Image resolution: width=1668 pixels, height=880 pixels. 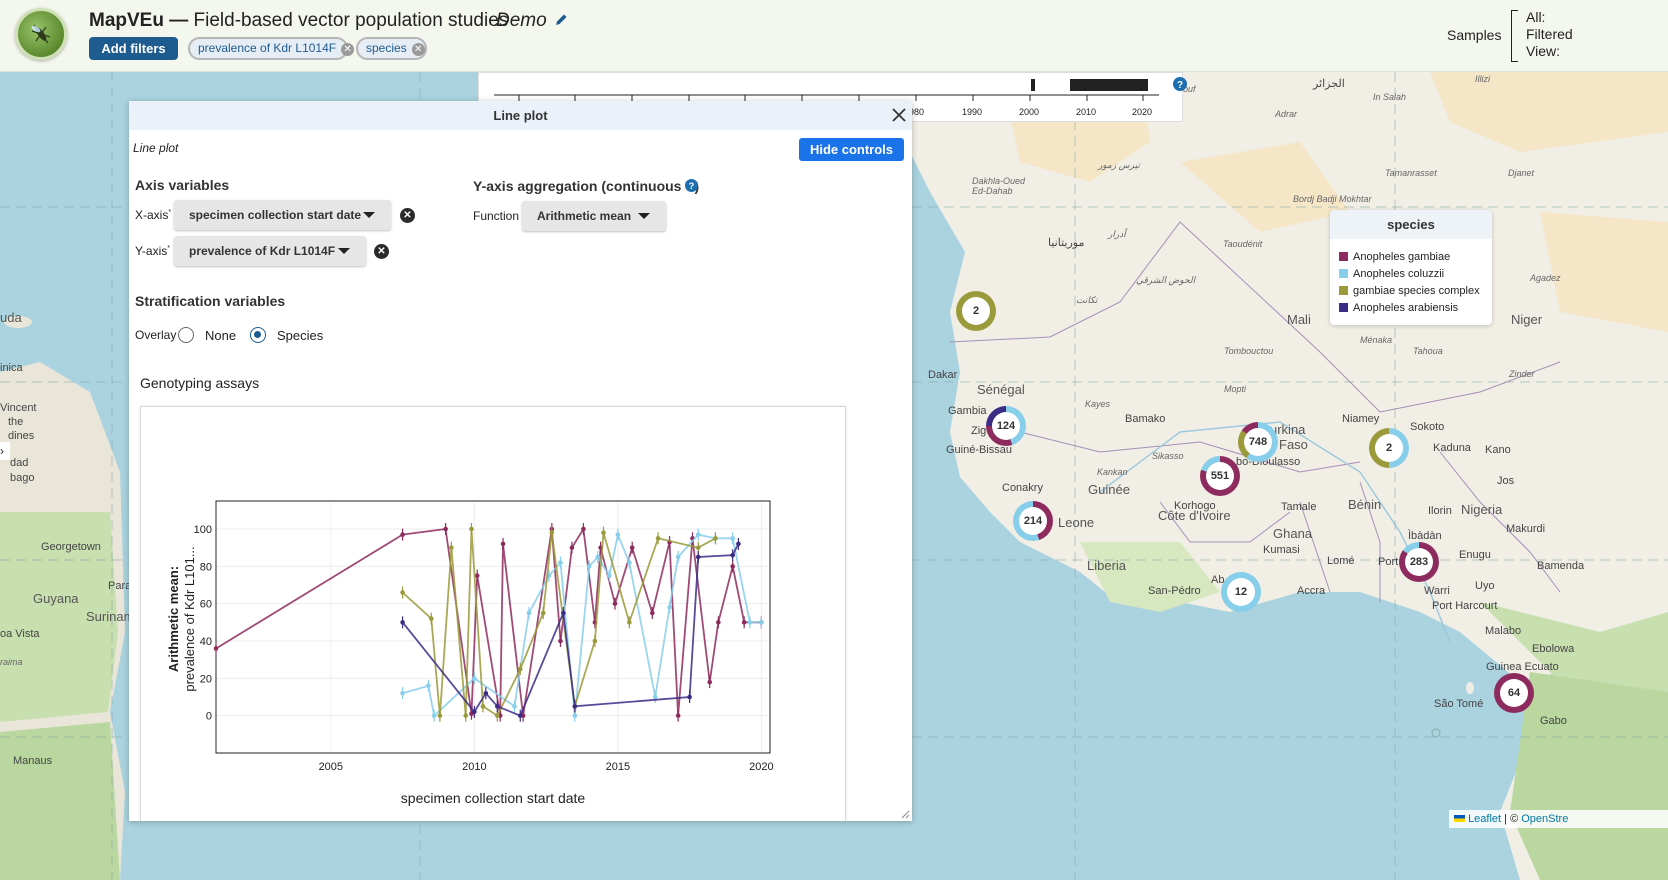 I want to click on overlay-none-radio, so click(x=186, y=335).